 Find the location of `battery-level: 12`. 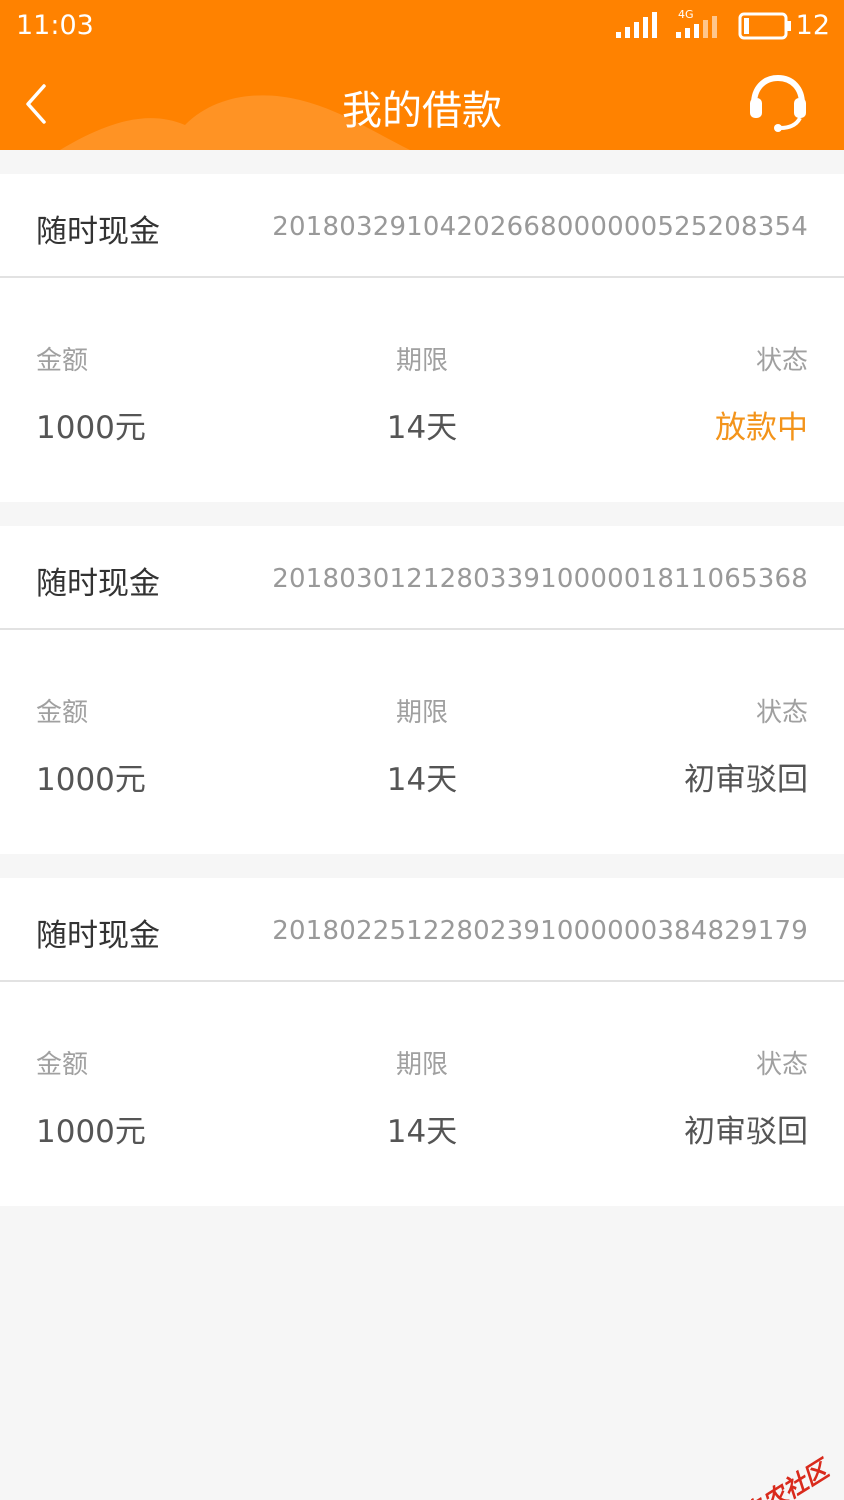

battery-level: 12 is located at coordinates (812, 25).